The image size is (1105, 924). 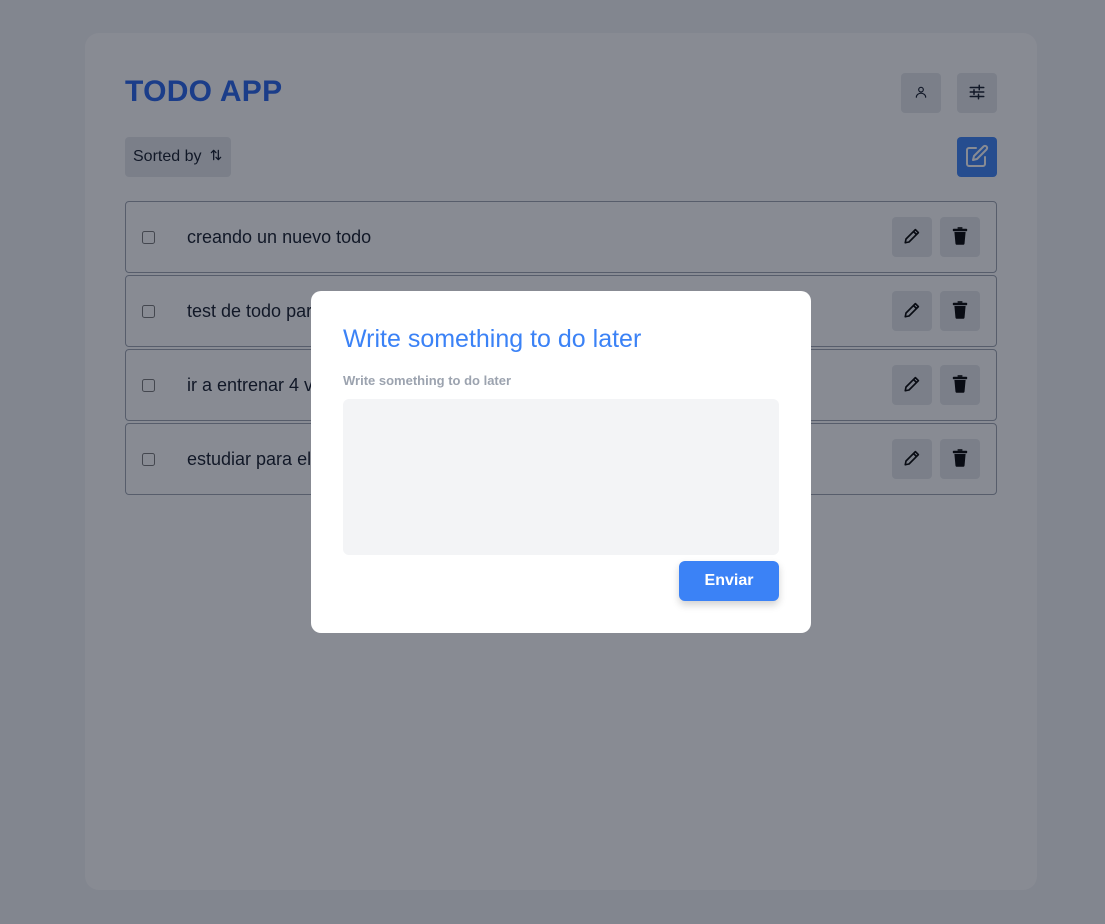 What do you see at coordinates (427, 380) in the screenshot?
I see `modal-field-label: Write something to do later` at bounding box center [427, 380].